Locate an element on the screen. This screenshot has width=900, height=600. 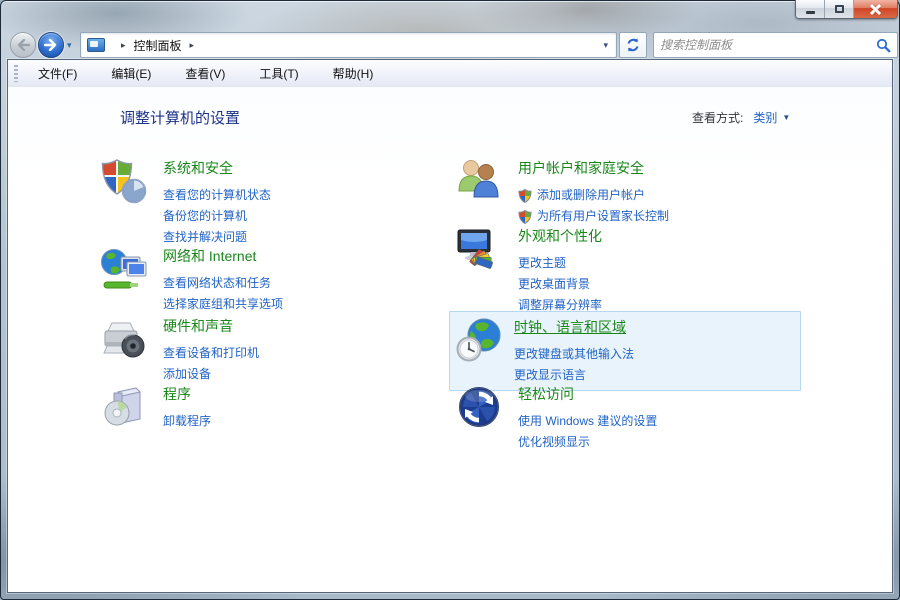
minimize-button is located at coordinates (810, 9).